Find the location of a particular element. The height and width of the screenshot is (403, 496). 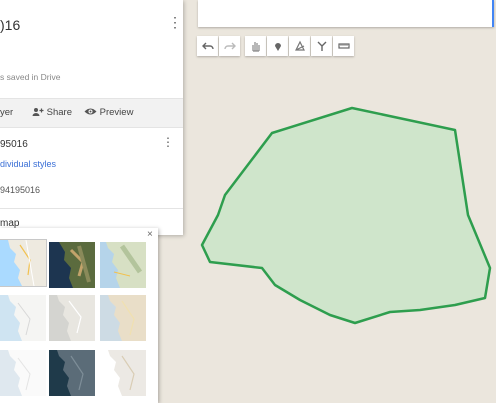

add-layer-button: yer is located at coordinates (6, 112).